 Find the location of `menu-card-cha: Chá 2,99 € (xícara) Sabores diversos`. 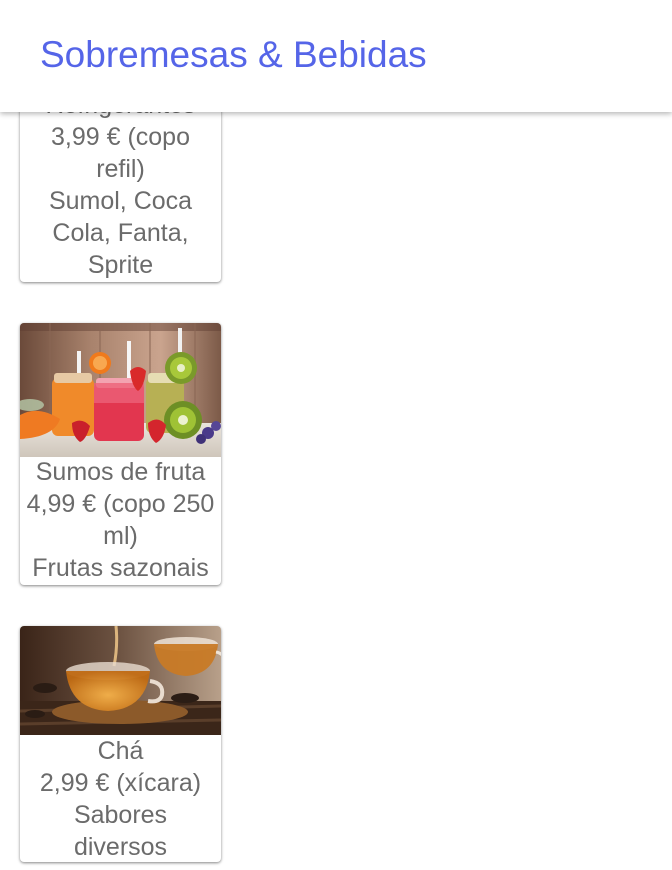

menu-card-cha: Chá 2,99 € (xícara) Sabores diversos is located at coordinates (120, 744).